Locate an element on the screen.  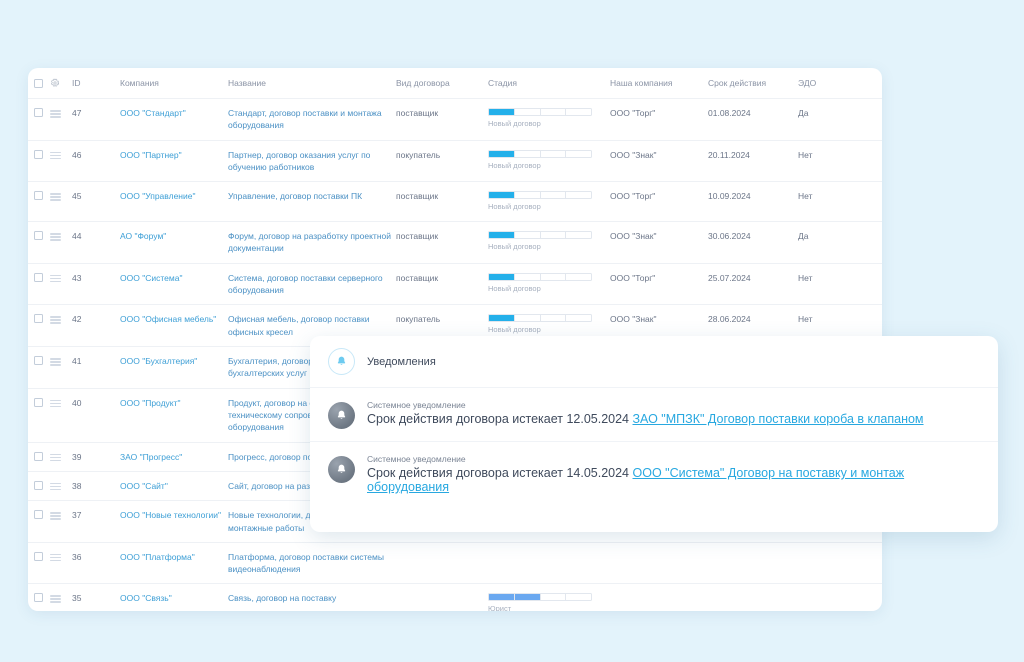
row-company: ООО "Сайт" is located at coordinates (174, 486).